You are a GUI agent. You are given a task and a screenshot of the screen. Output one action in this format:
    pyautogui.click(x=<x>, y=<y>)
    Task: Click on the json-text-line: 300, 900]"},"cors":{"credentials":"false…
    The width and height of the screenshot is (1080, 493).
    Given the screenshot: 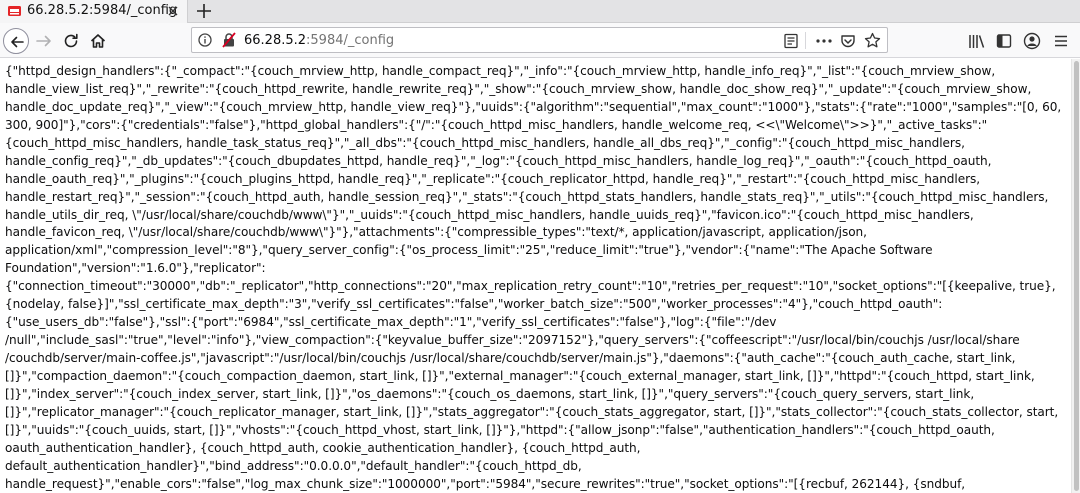 What is the action you would take?
    pyautogui.click(x=496, y=124)
    